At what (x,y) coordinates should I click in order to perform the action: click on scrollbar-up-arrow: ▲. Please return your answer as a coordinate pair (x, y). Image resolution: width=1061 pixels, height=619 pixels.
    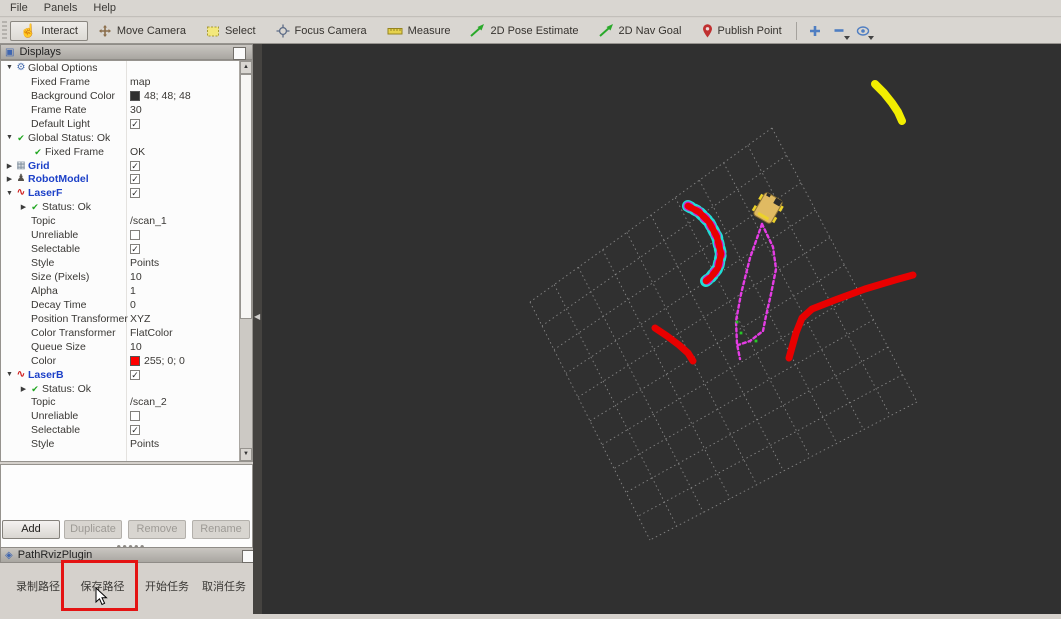
    Looking at the image, I should click on (246, 67).